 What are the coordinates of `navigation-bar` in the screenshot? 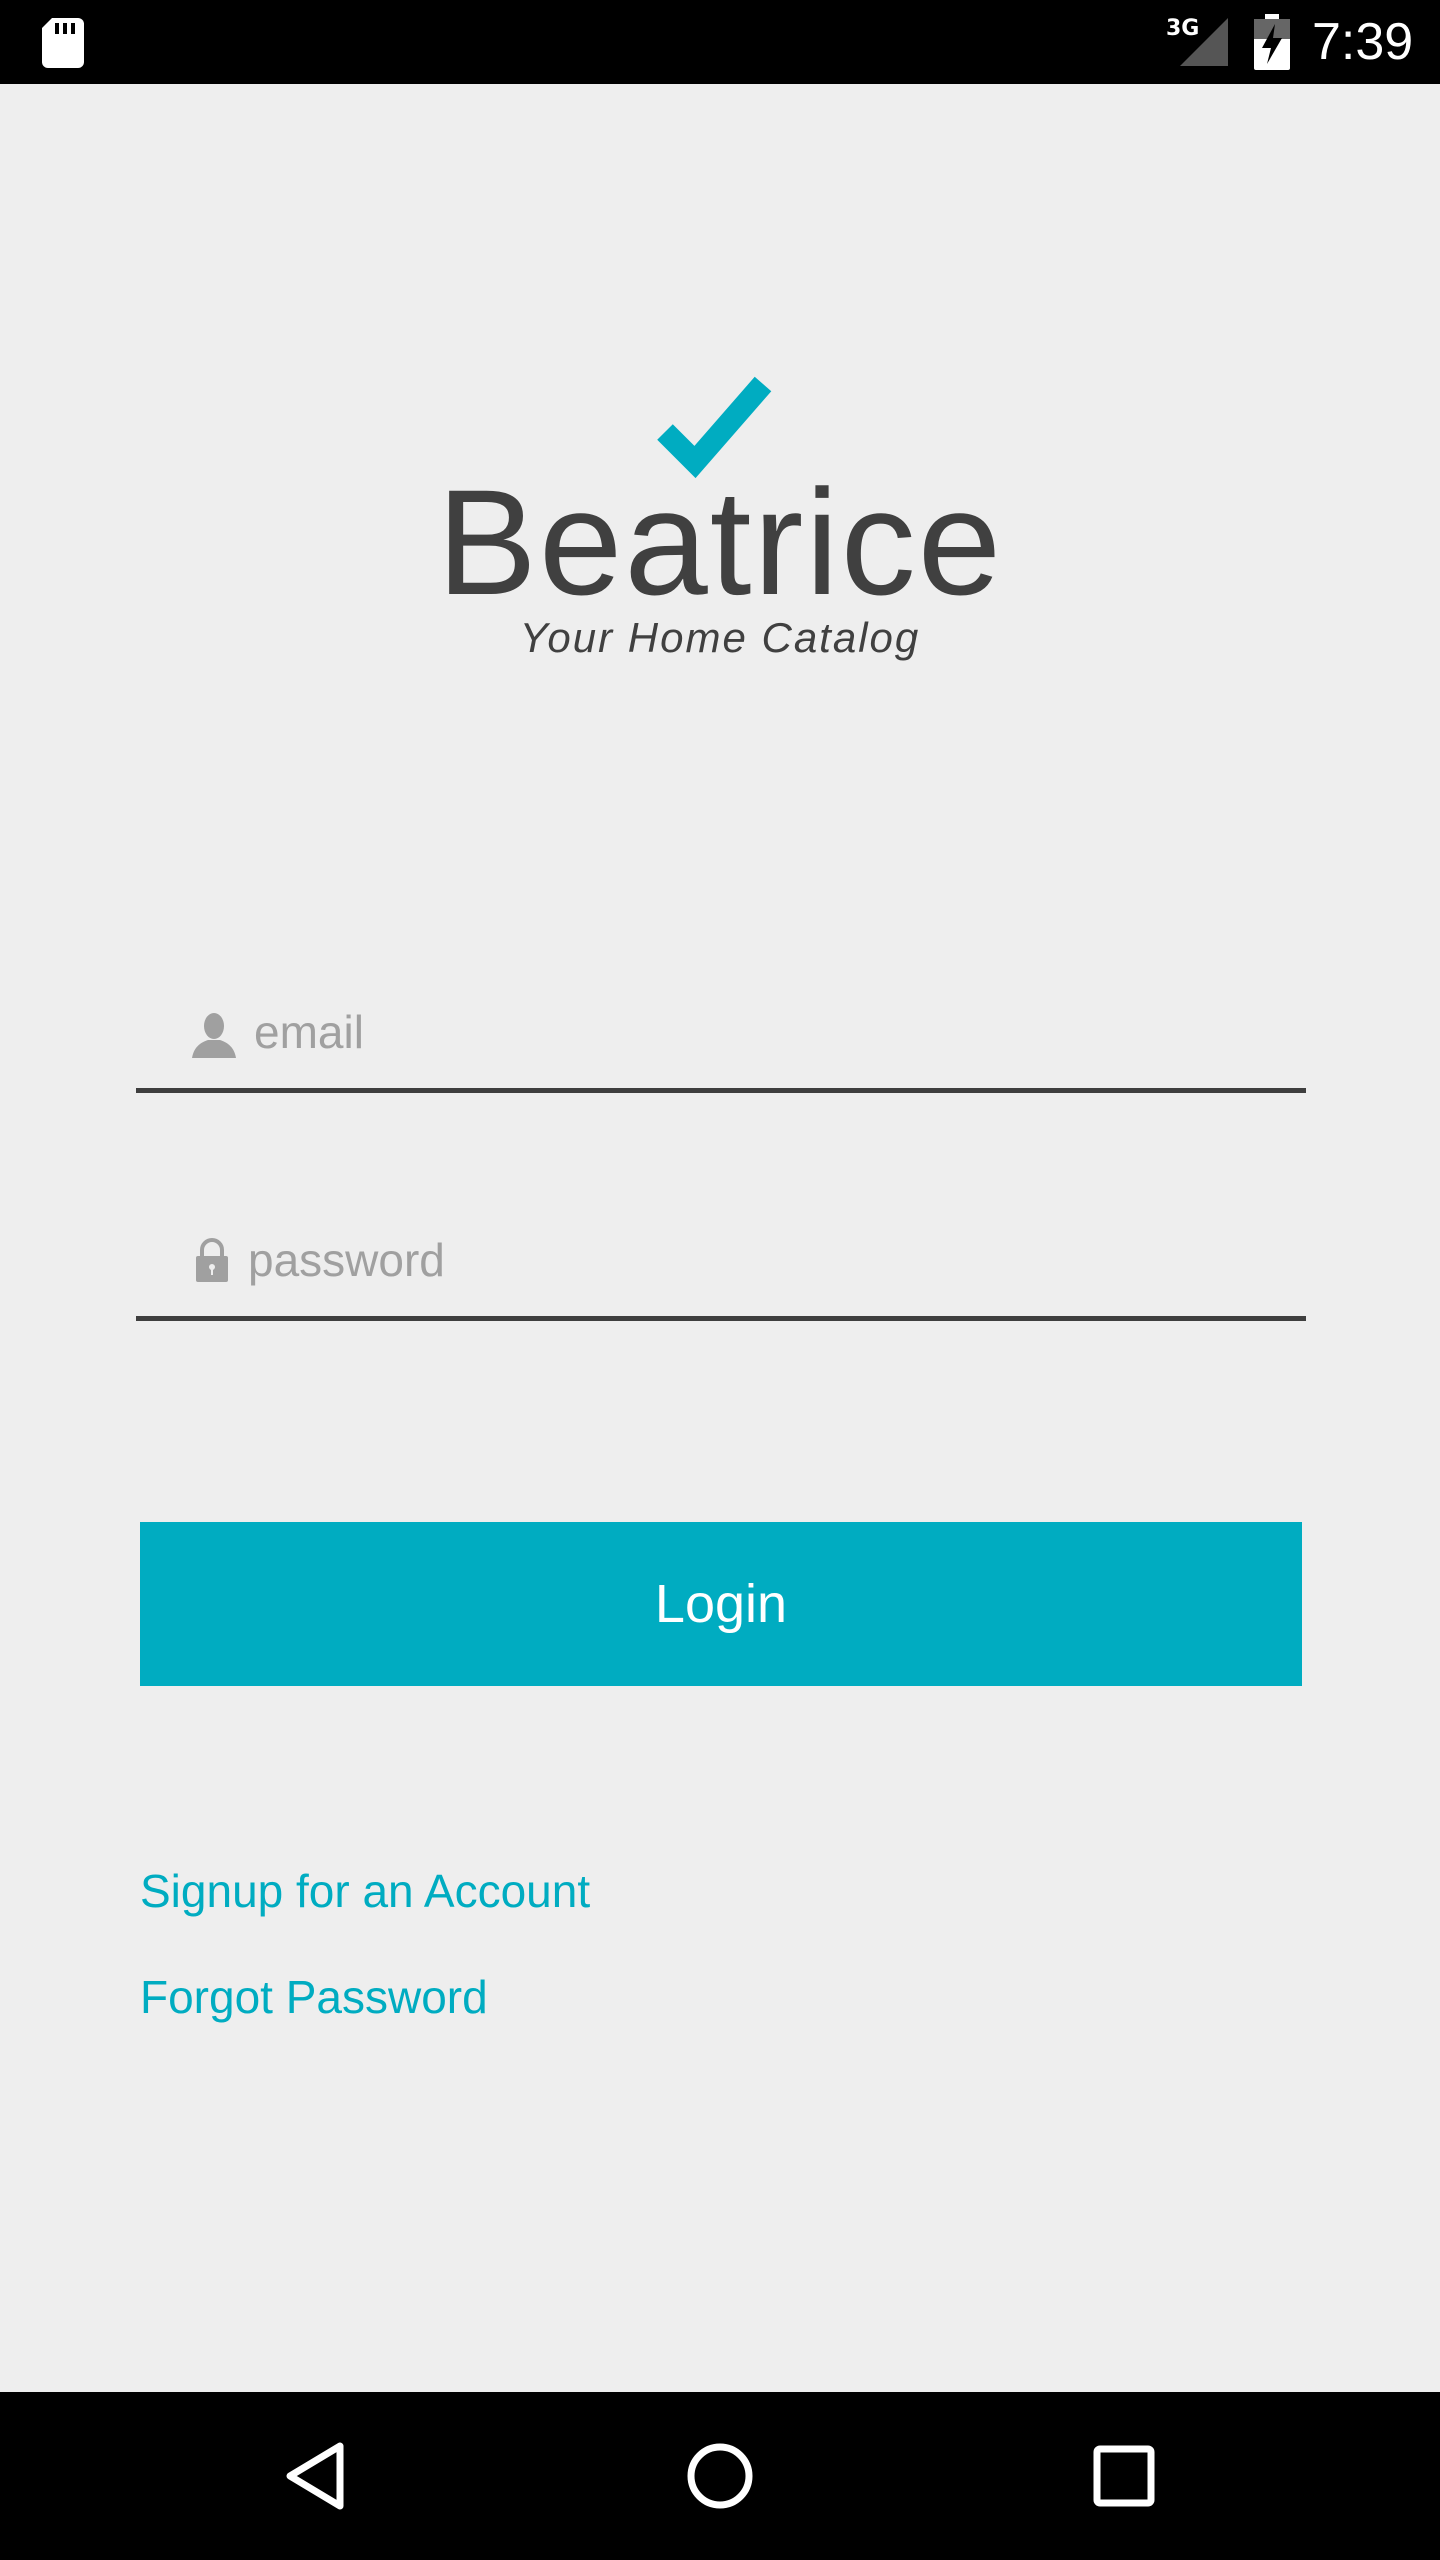 It's located at (720, 2476).